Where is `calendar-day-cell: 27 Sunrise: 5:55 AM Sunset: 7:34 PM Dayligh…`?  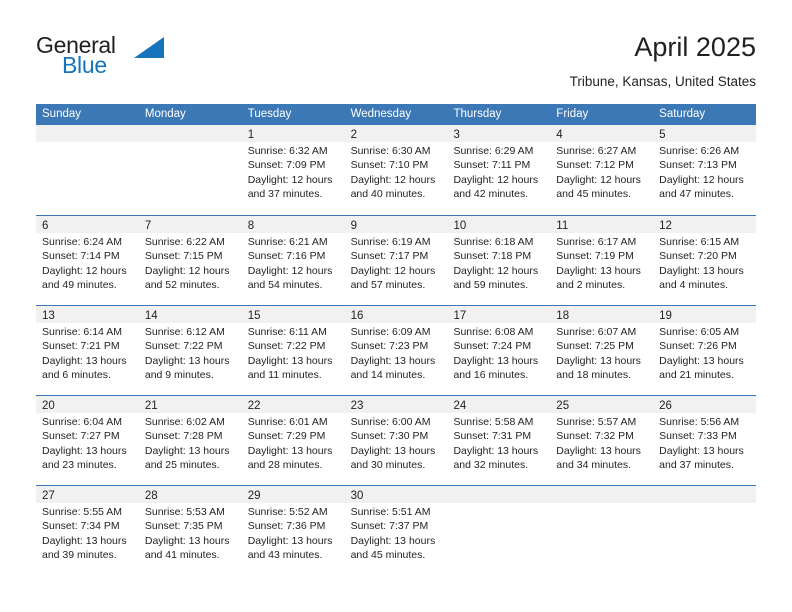
calendar-day-cell: 27 Sunrise: 5:55 AM Sunset: 7:34 PM Dayligh… is located at coordinates (87, 530).